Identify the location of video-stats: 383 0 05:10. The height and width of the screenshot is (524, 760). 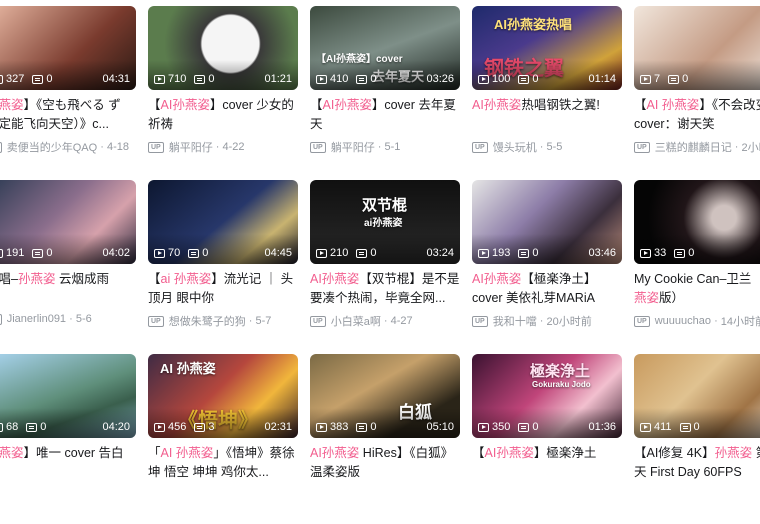
(385, 427).